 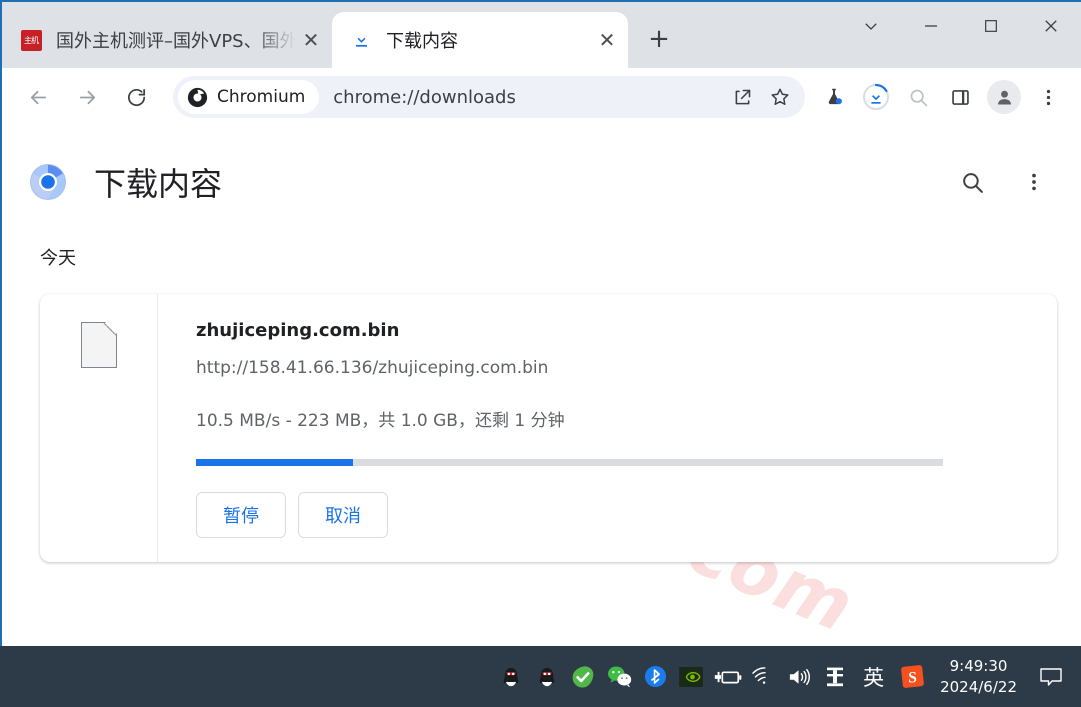 I want to click on wifi-icon, so click(x=763, y=677).